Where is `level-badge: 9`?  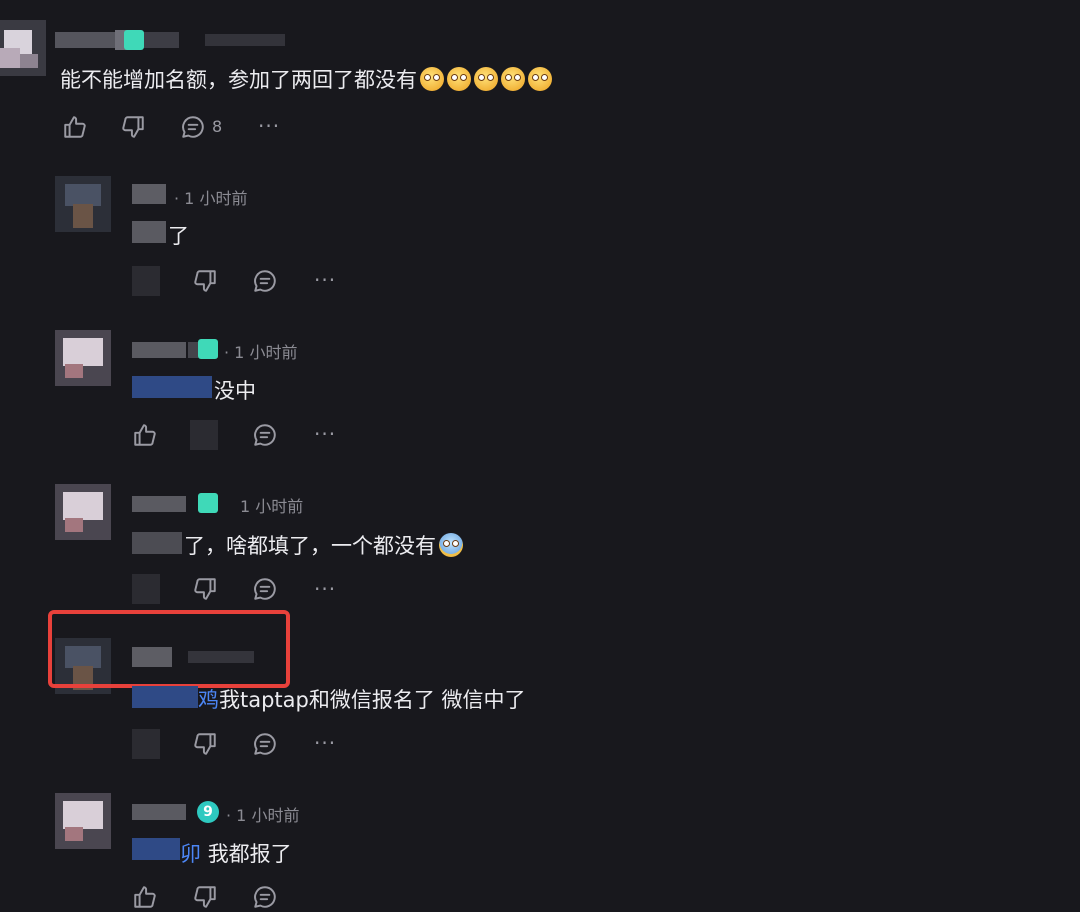
level-badge: 9 is located at coordinates (208, 812).